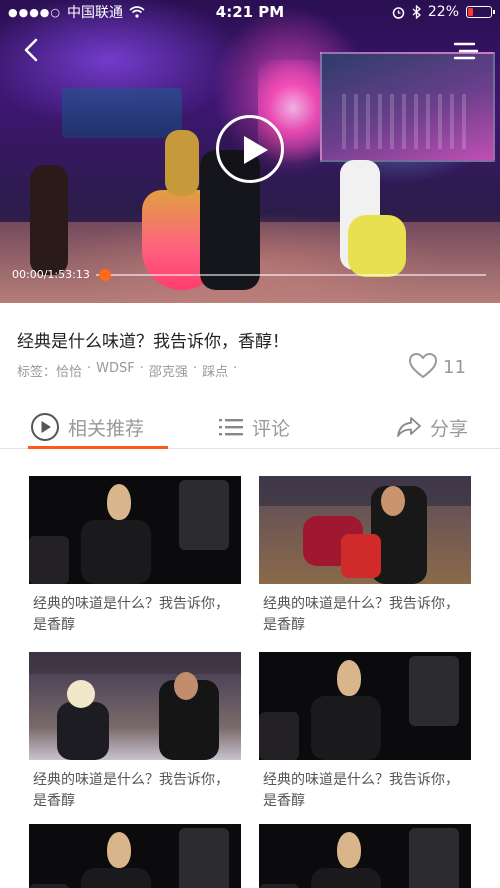 Image resolution: width=500 pixels, height=888 pixels. What do you see at coordinates (377, 246) in the screenshot?
I see `dancer-yellow-dress` at bounding box center [377, 246].